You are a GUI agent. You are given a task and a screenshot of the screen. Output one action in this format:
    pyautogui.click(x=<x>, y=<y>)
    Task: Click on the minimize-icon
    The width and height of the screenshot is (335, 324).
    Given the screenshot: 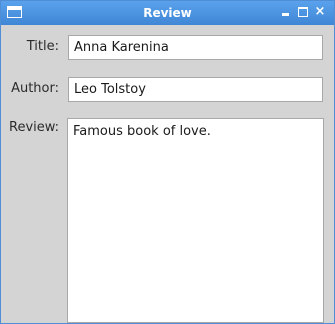 What is the action you would take?
    pyautogui.click(x=286, y=12)
    